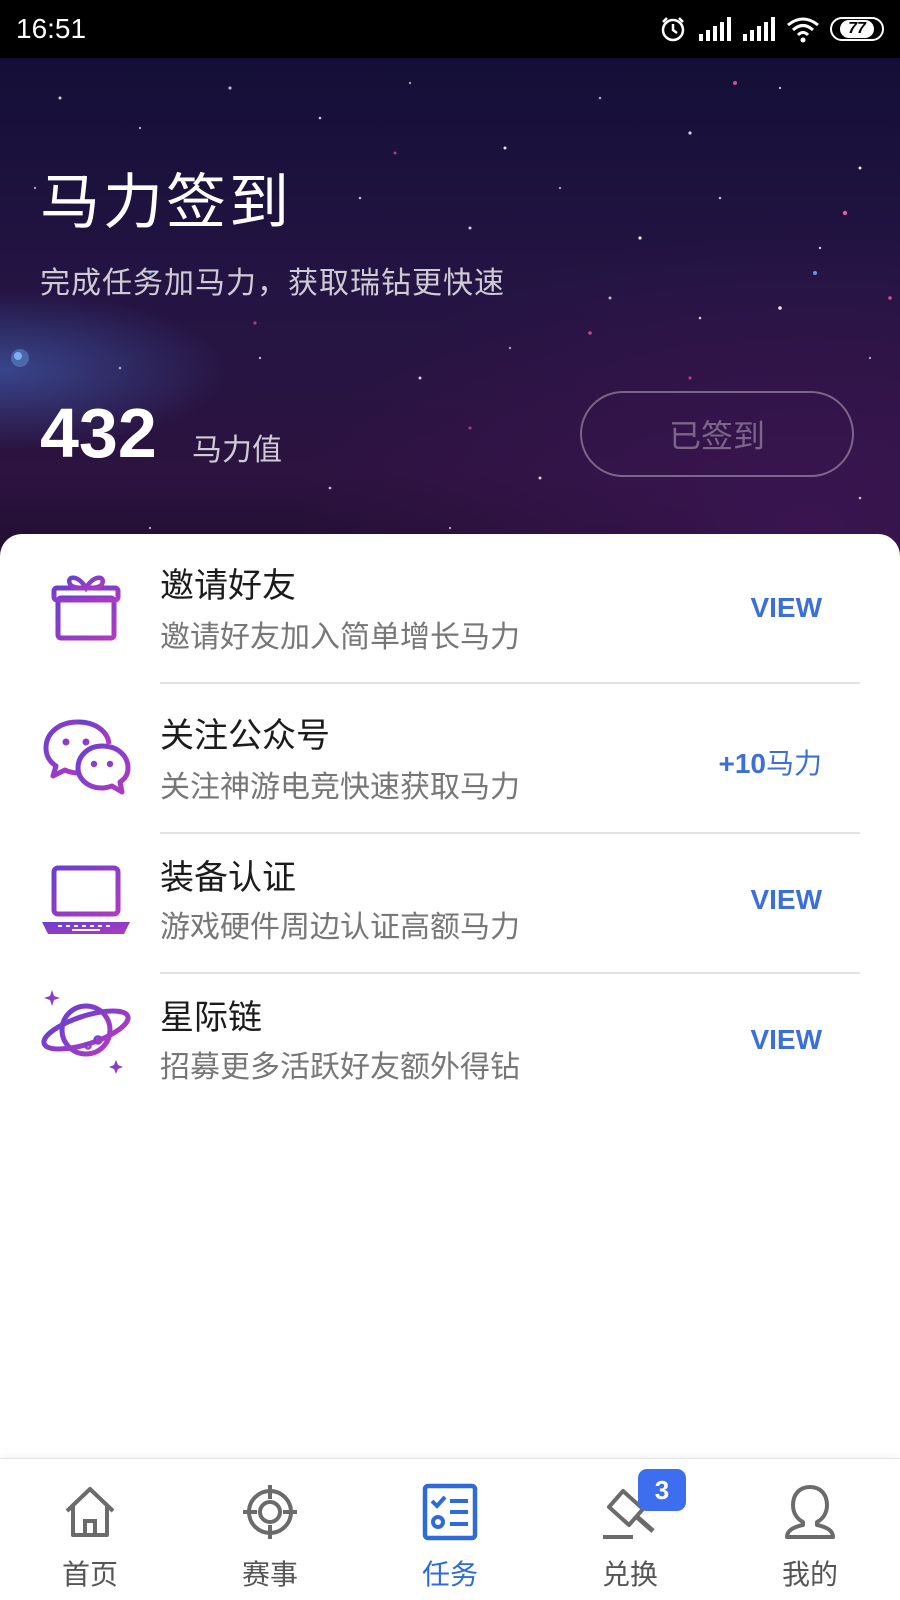  I want to click on task-desc: 邀请好友加入简单增长马力, so click(340, 637).